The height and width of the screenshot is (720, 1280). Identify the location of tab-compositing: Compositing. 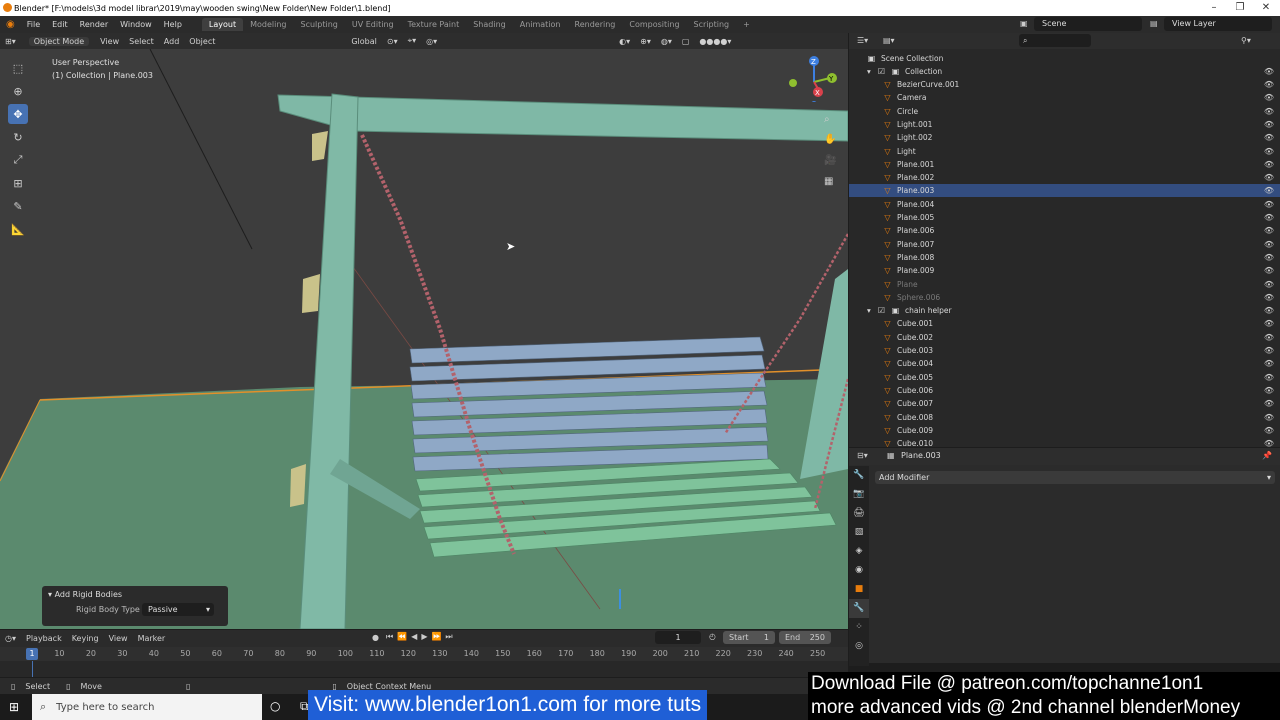
(654, 24).